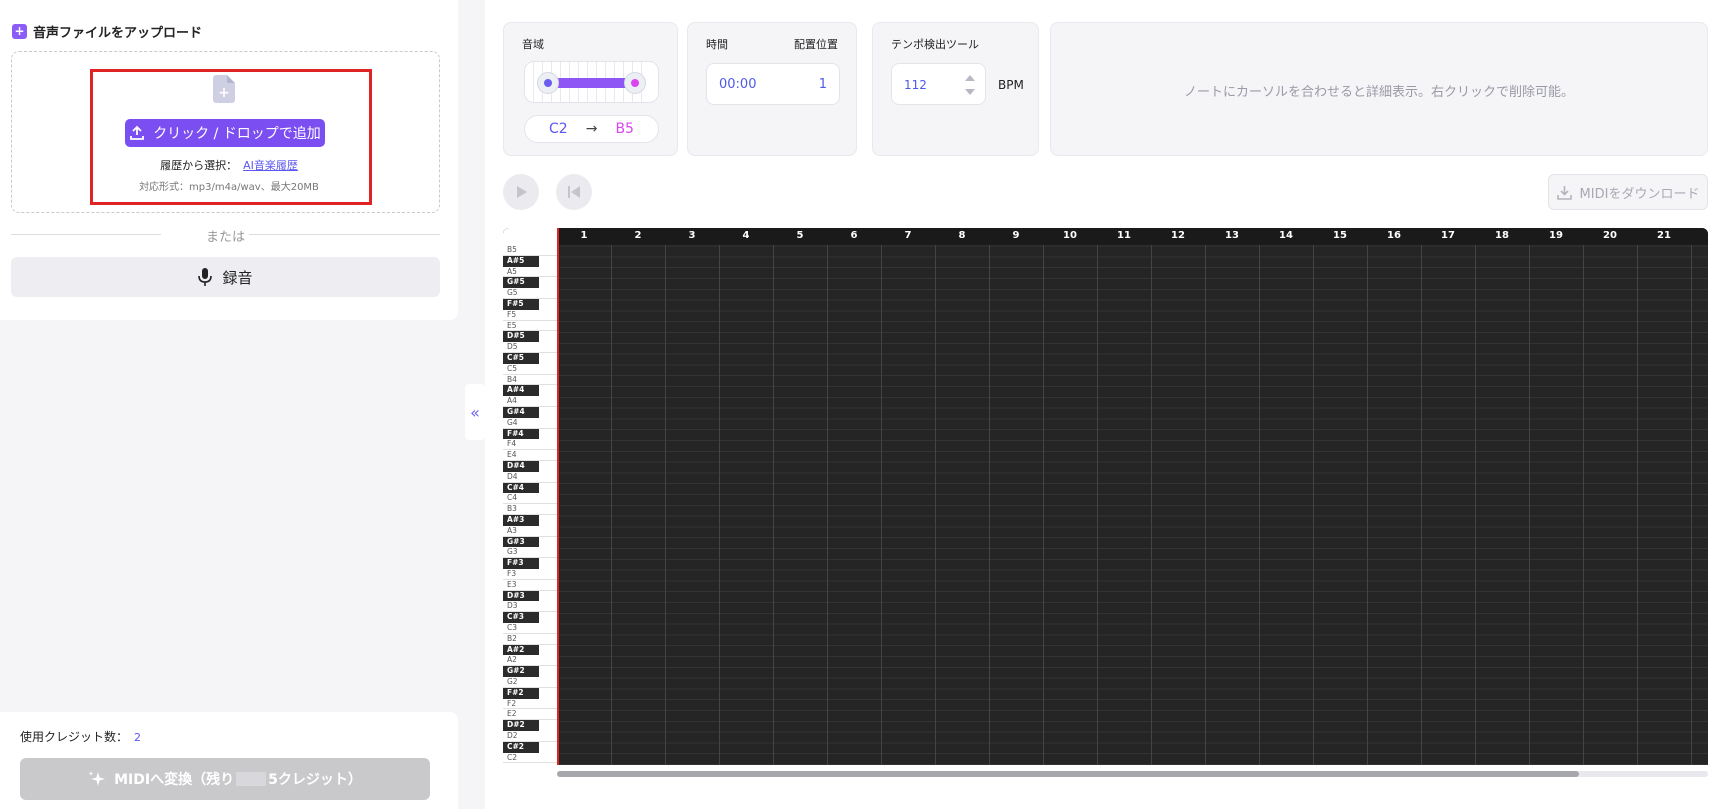  What do you see at coordinates (1178, 235) in the screenshot?
I see `measure-label: 12` at bounding box center [1178, 235].